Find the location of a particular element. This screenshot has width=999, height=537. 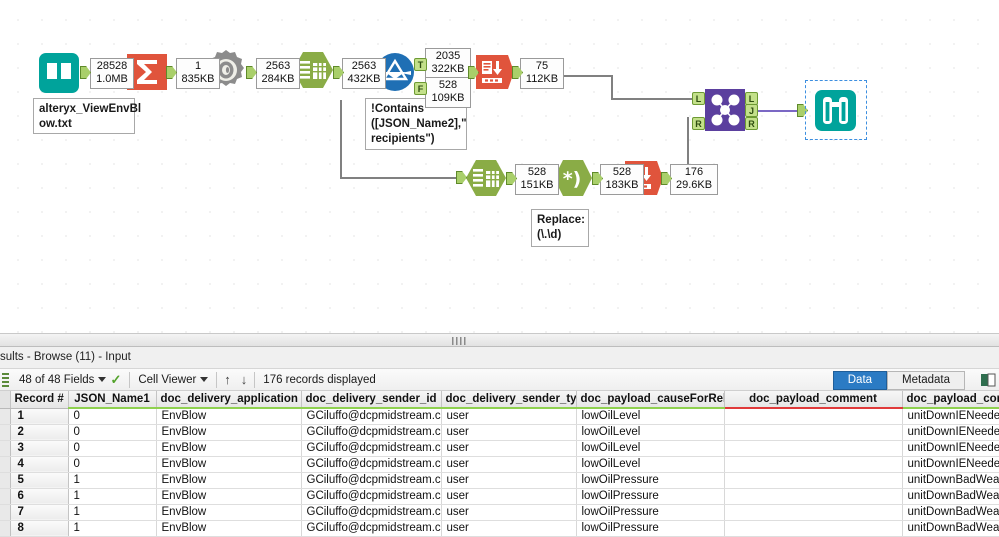

regex-tool: *) is located at coordinates (573, 180).